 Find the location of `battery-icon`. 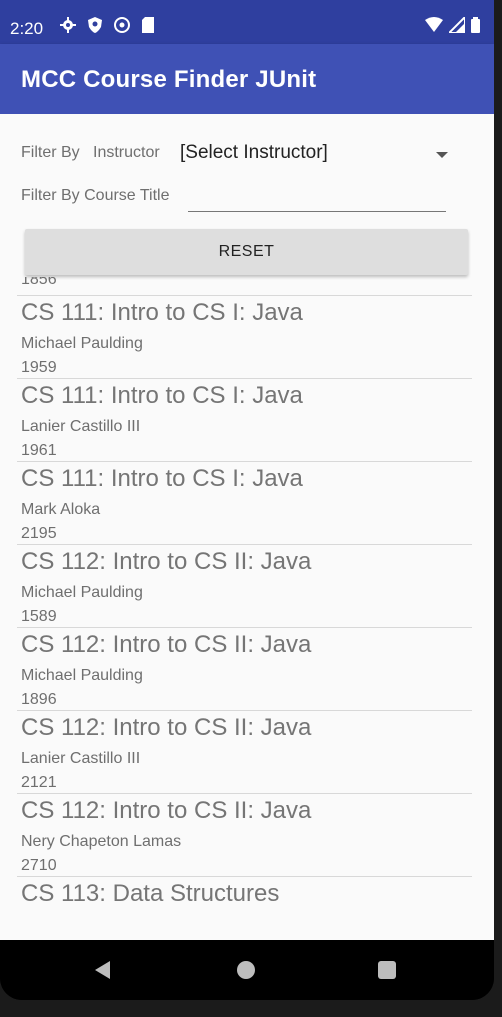

battery-icon is located at coordinates (475, 25).